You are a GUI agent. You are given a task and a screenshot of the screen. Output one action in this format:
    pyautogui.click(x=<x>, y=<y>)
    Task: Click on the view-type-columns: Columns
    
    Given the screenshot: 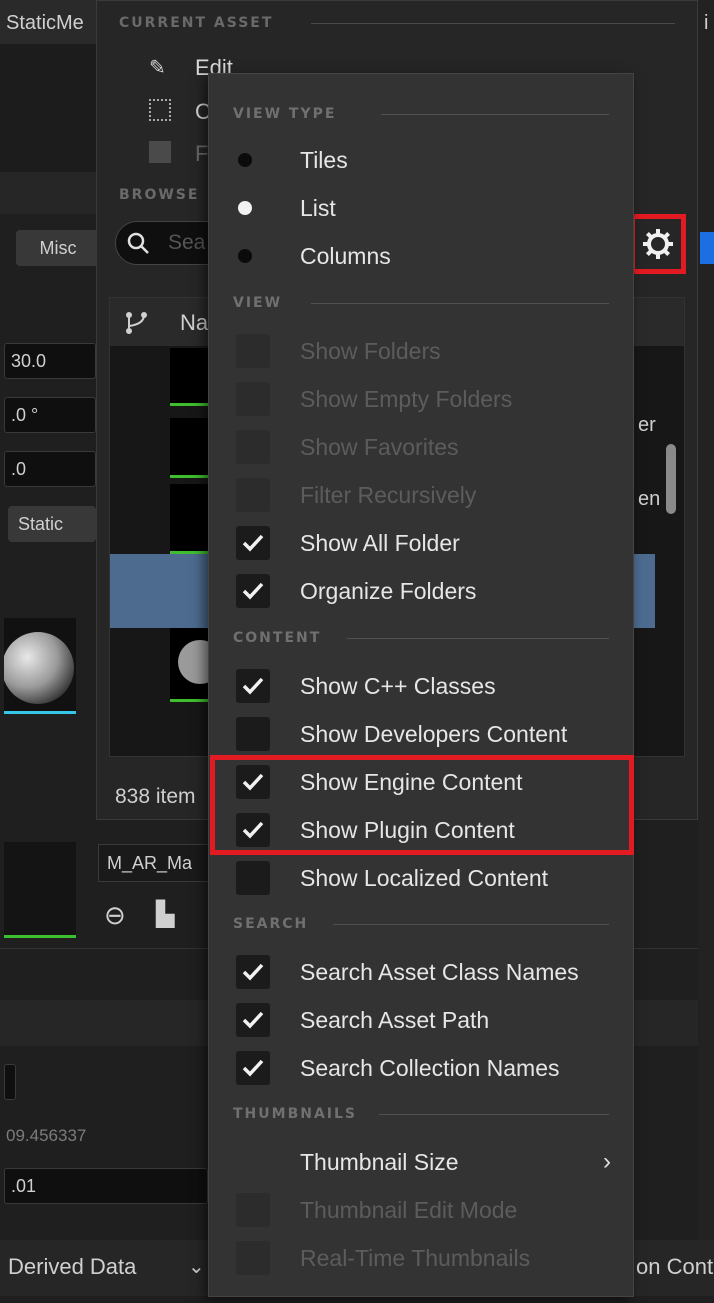 What is the action you would take?
    pyautogui.click(x=421, y=256)
    